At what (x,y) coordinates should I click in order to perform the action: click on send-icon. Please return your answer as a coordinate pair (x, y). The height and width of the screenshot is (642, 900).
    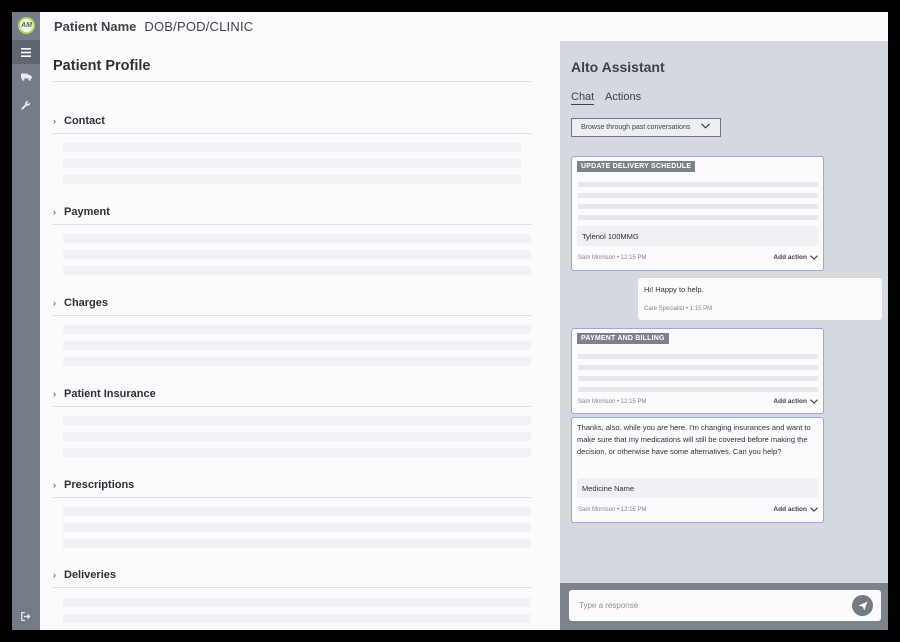
    Looking at the image, I should click on (862, 605).